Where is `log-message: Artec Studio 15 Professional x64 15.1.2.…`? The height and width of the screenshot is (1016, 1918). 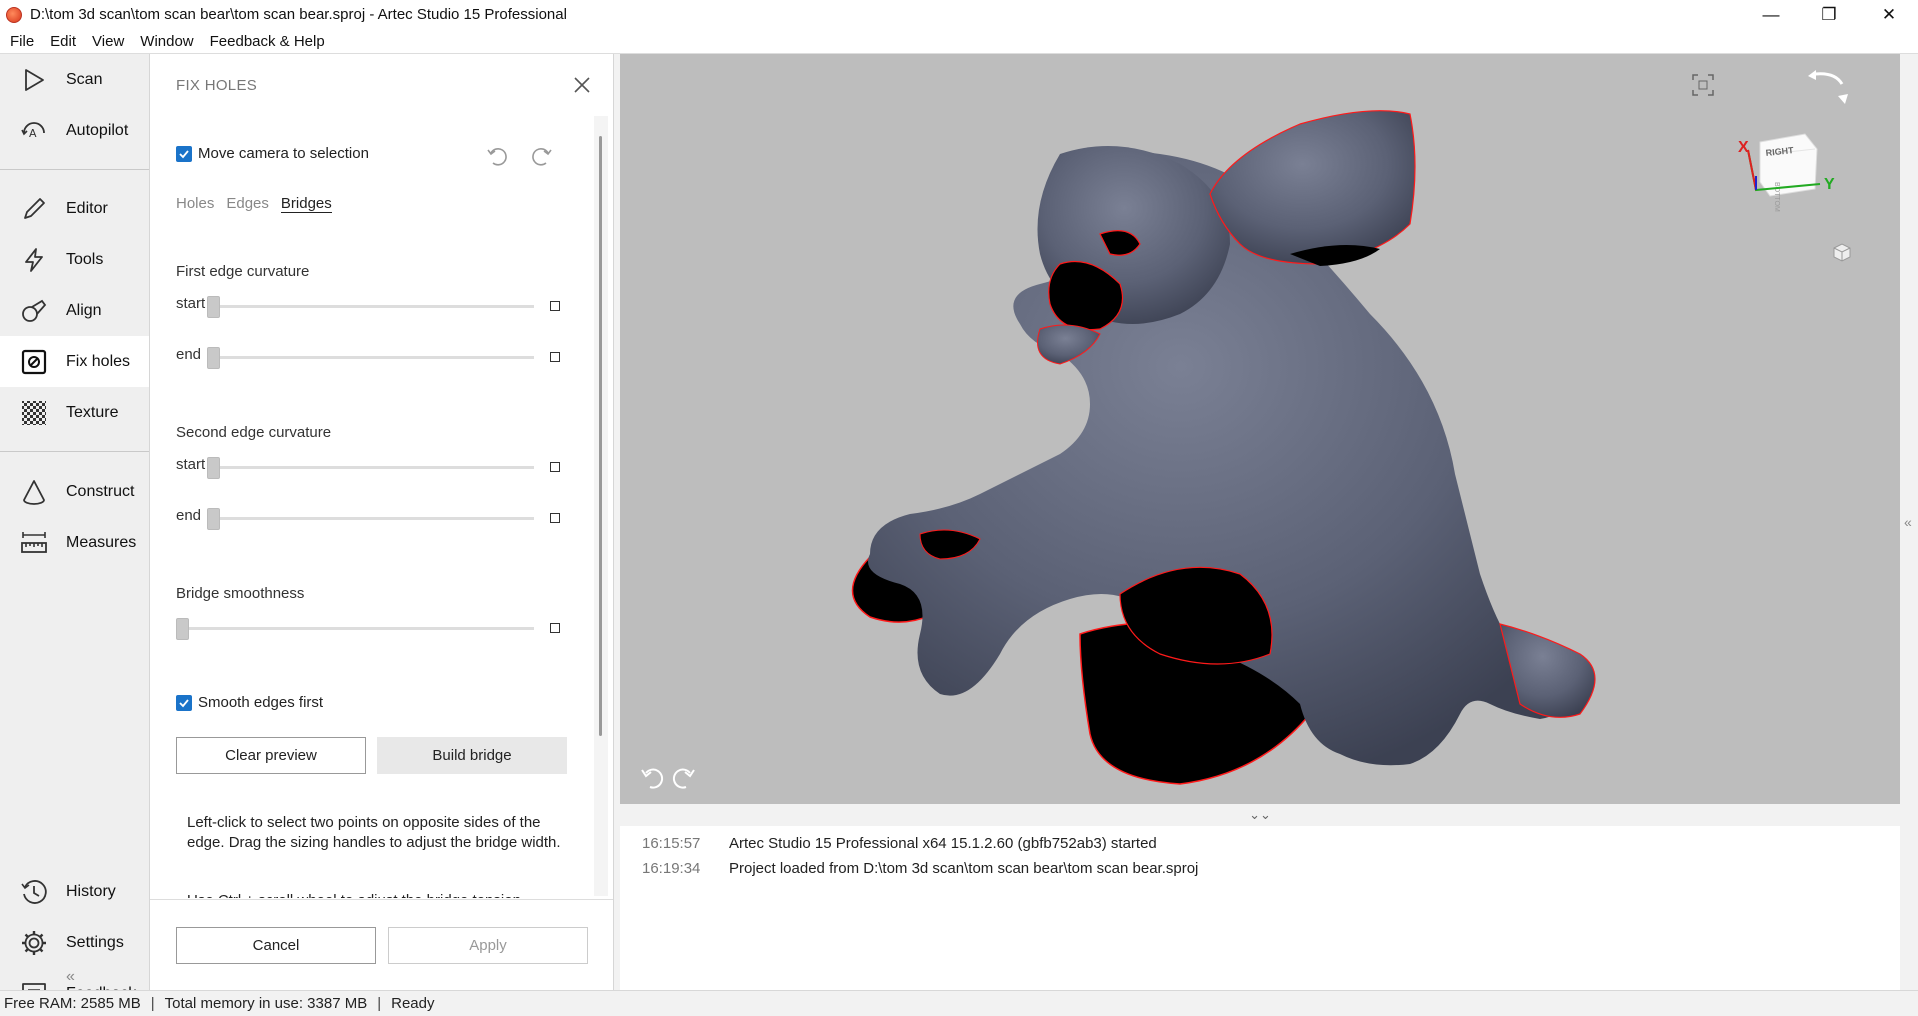
log-message: Artec Studio 15 Professional x64 15.1.2.… is located at coordinates (943, 843).